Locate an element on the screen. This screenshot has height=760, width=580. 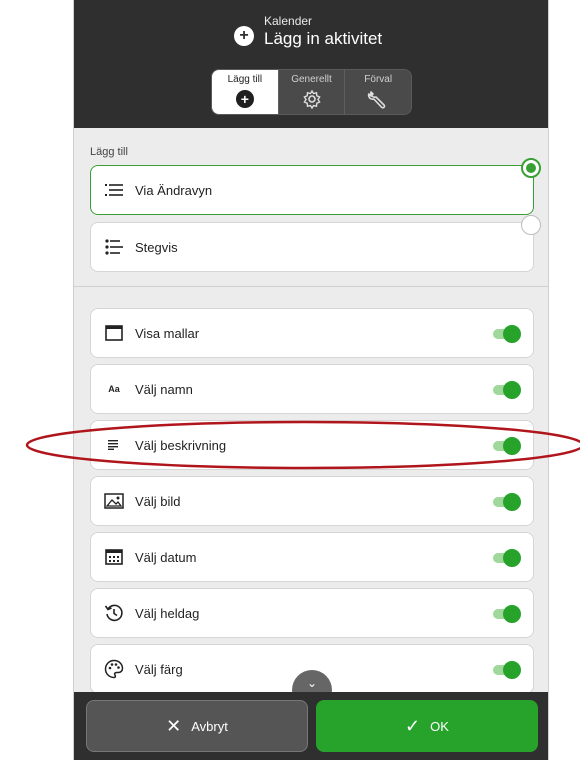
setting-label: Visa mallar is located at coordinates (167, 333).